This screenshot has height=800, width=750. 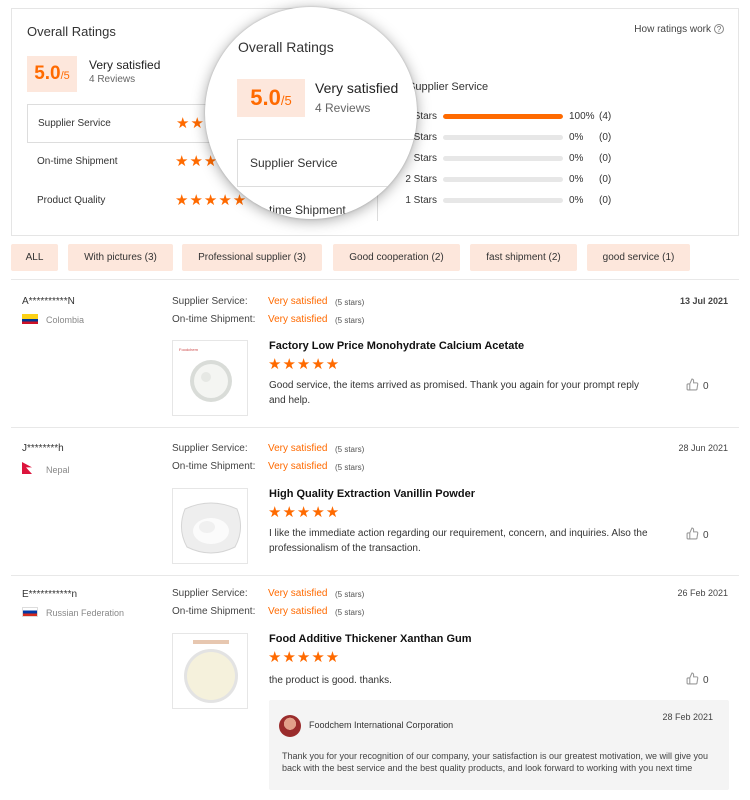 What do you see at coordinates (211, 200) in the screenshot?
I see `star-rating: ★★★★★` at bounding box center [211, 200].